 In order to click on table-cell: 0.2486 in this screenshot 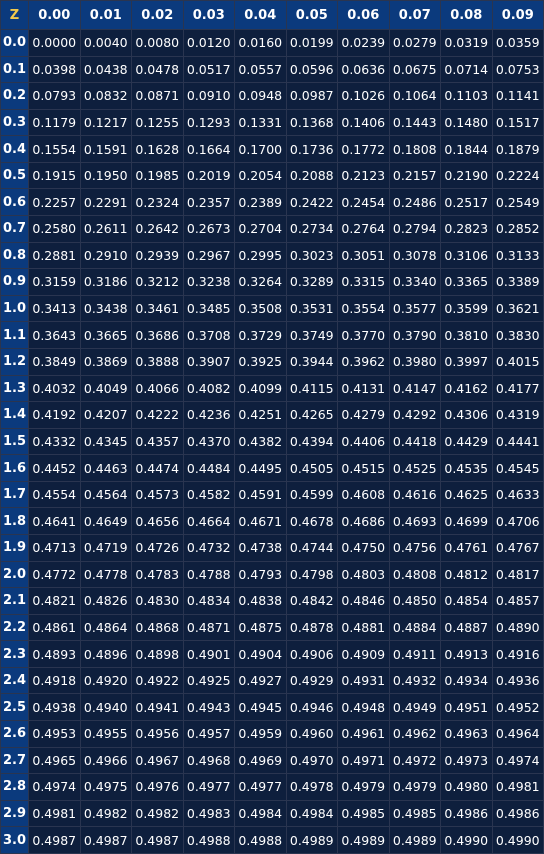, I will do `click(414, 202)`.